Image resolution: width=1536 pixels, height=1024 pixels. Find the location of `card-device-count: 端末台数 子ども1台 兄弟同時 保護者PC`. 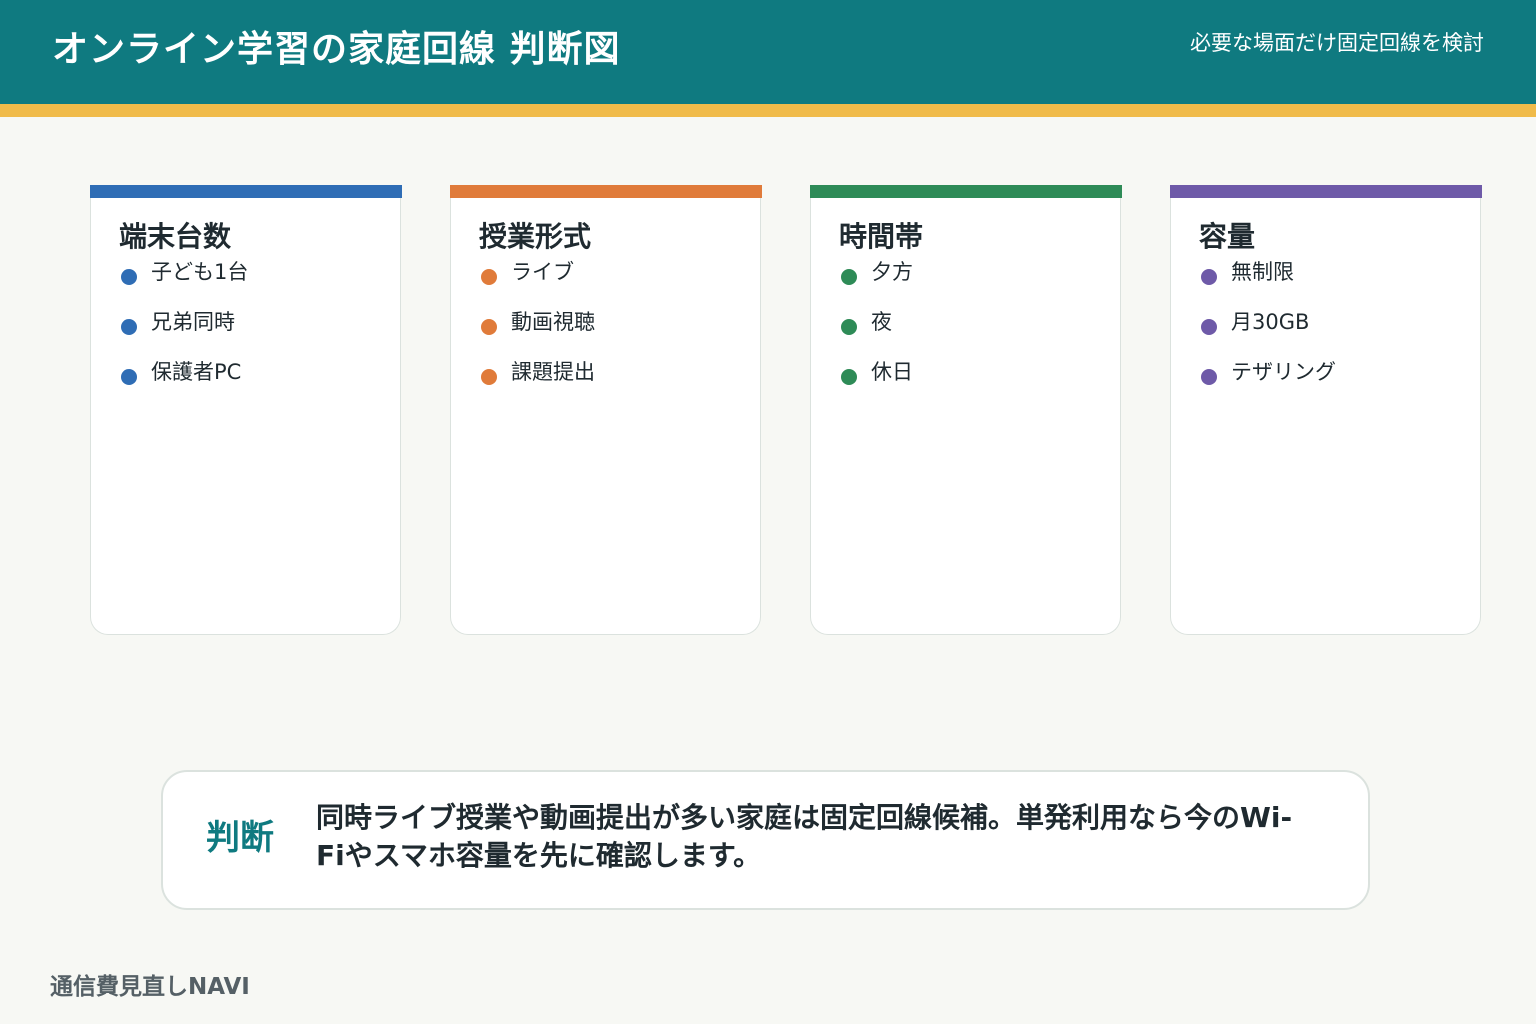

card-device-count: 端末台数 子ども1台 兄弟同時 保護者PC is located at coordinates (245, 410).